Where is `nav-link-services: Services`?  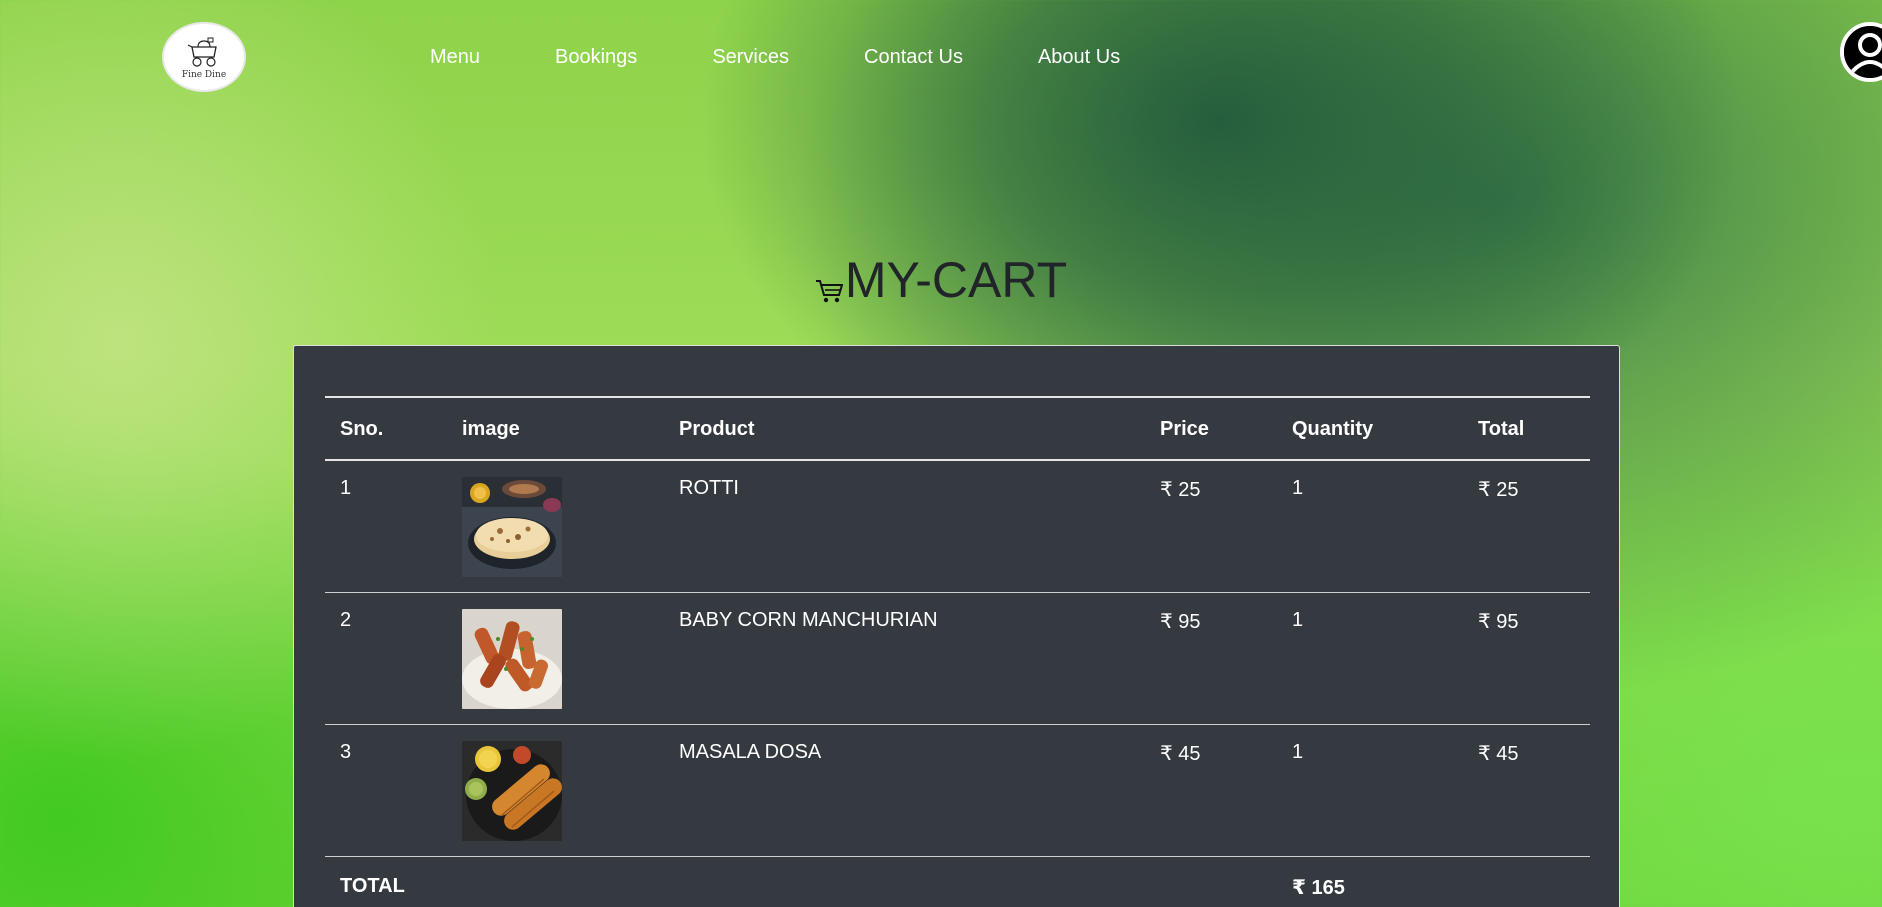 nav-link-services: Services is located at coordinates (750, 57).